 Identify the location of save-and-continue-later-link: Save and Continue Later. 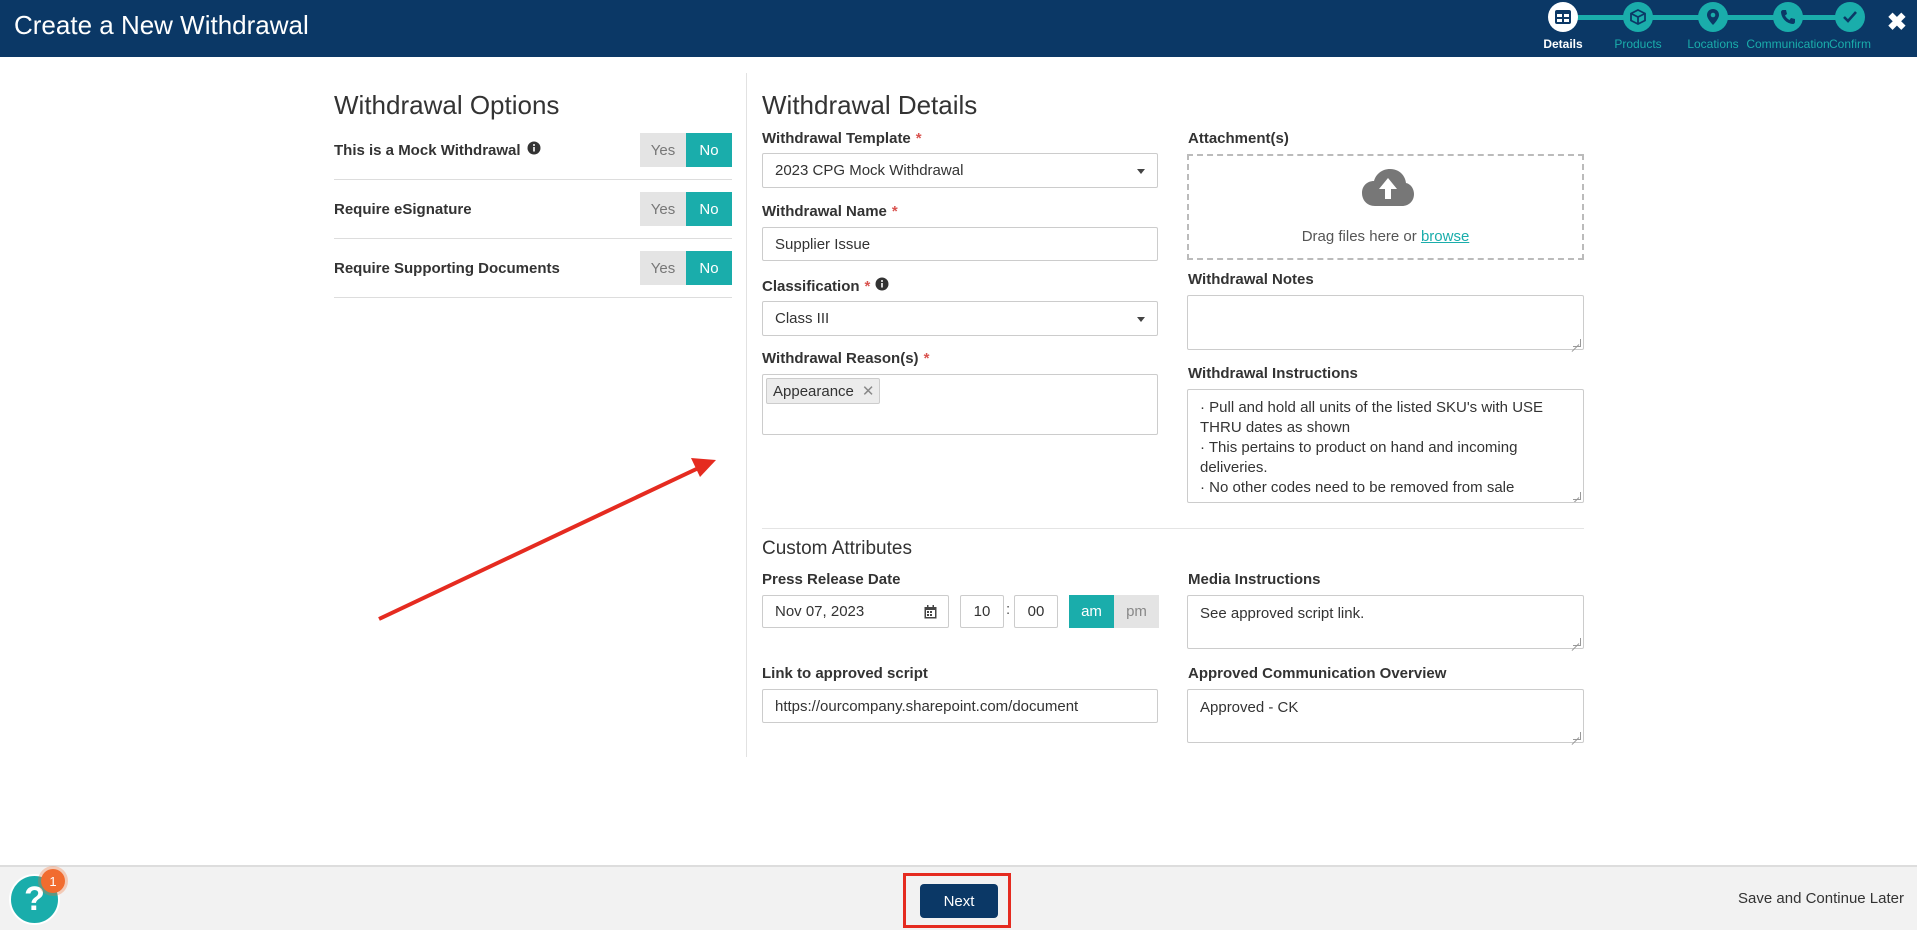
(1821, 898).